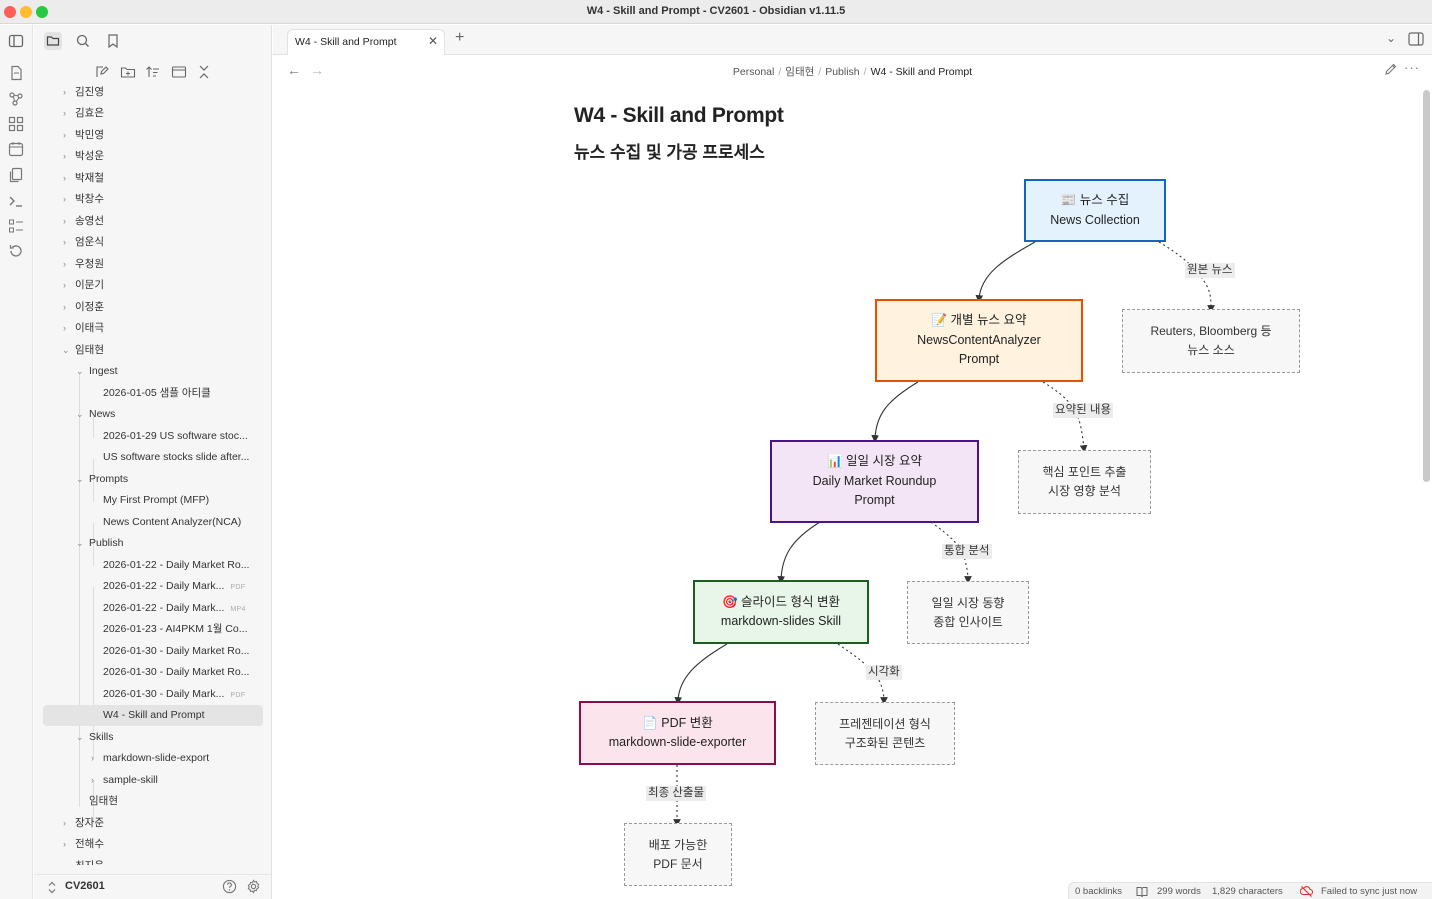 This screenshot has width=1432, height=899. Describe the element at coordinates (16, 201) in the screenshot. I see `command-palette-icon` at that location.